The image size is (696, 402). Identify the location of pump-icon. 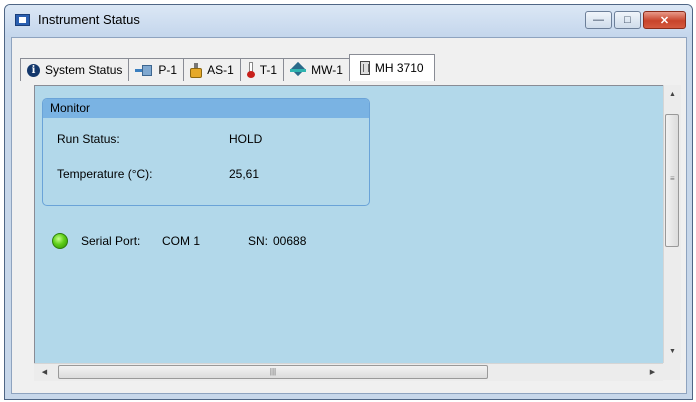
(144, 70).